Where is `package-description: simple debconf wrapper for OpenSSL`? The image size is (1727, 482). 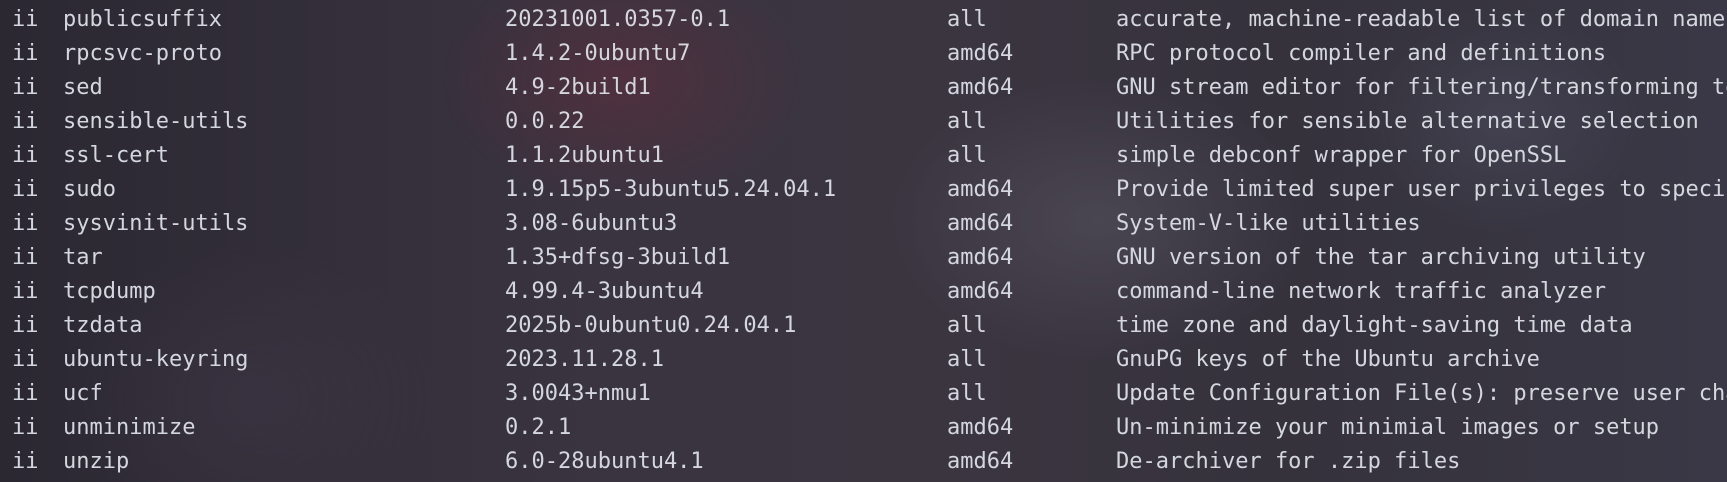 package-description: simple debconf wrapper for OpenSSL is located at coordinates (1341, 155).